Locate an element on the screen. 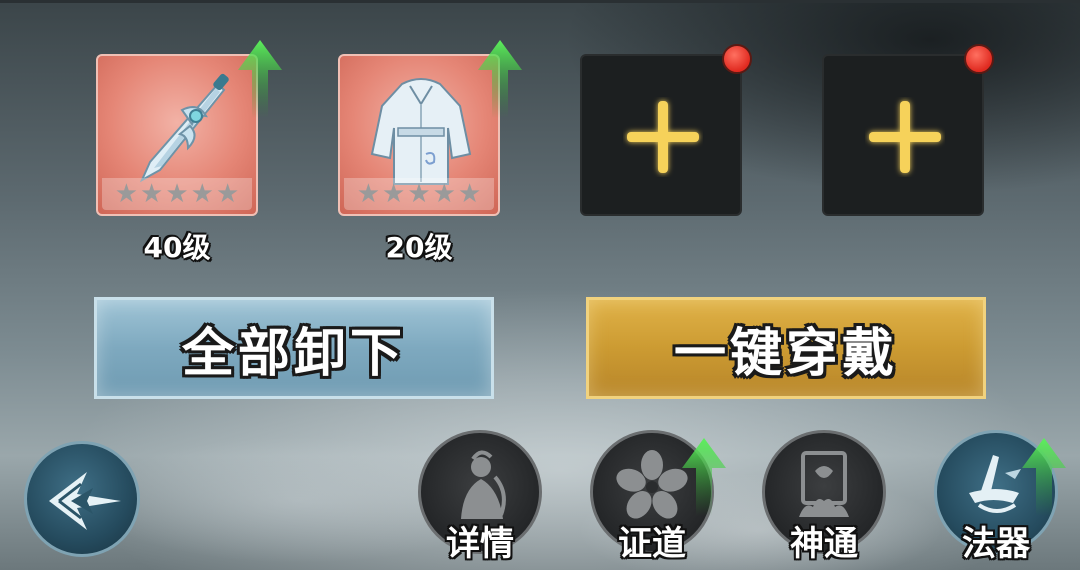  character-icon is located at coordinates (483, 484).